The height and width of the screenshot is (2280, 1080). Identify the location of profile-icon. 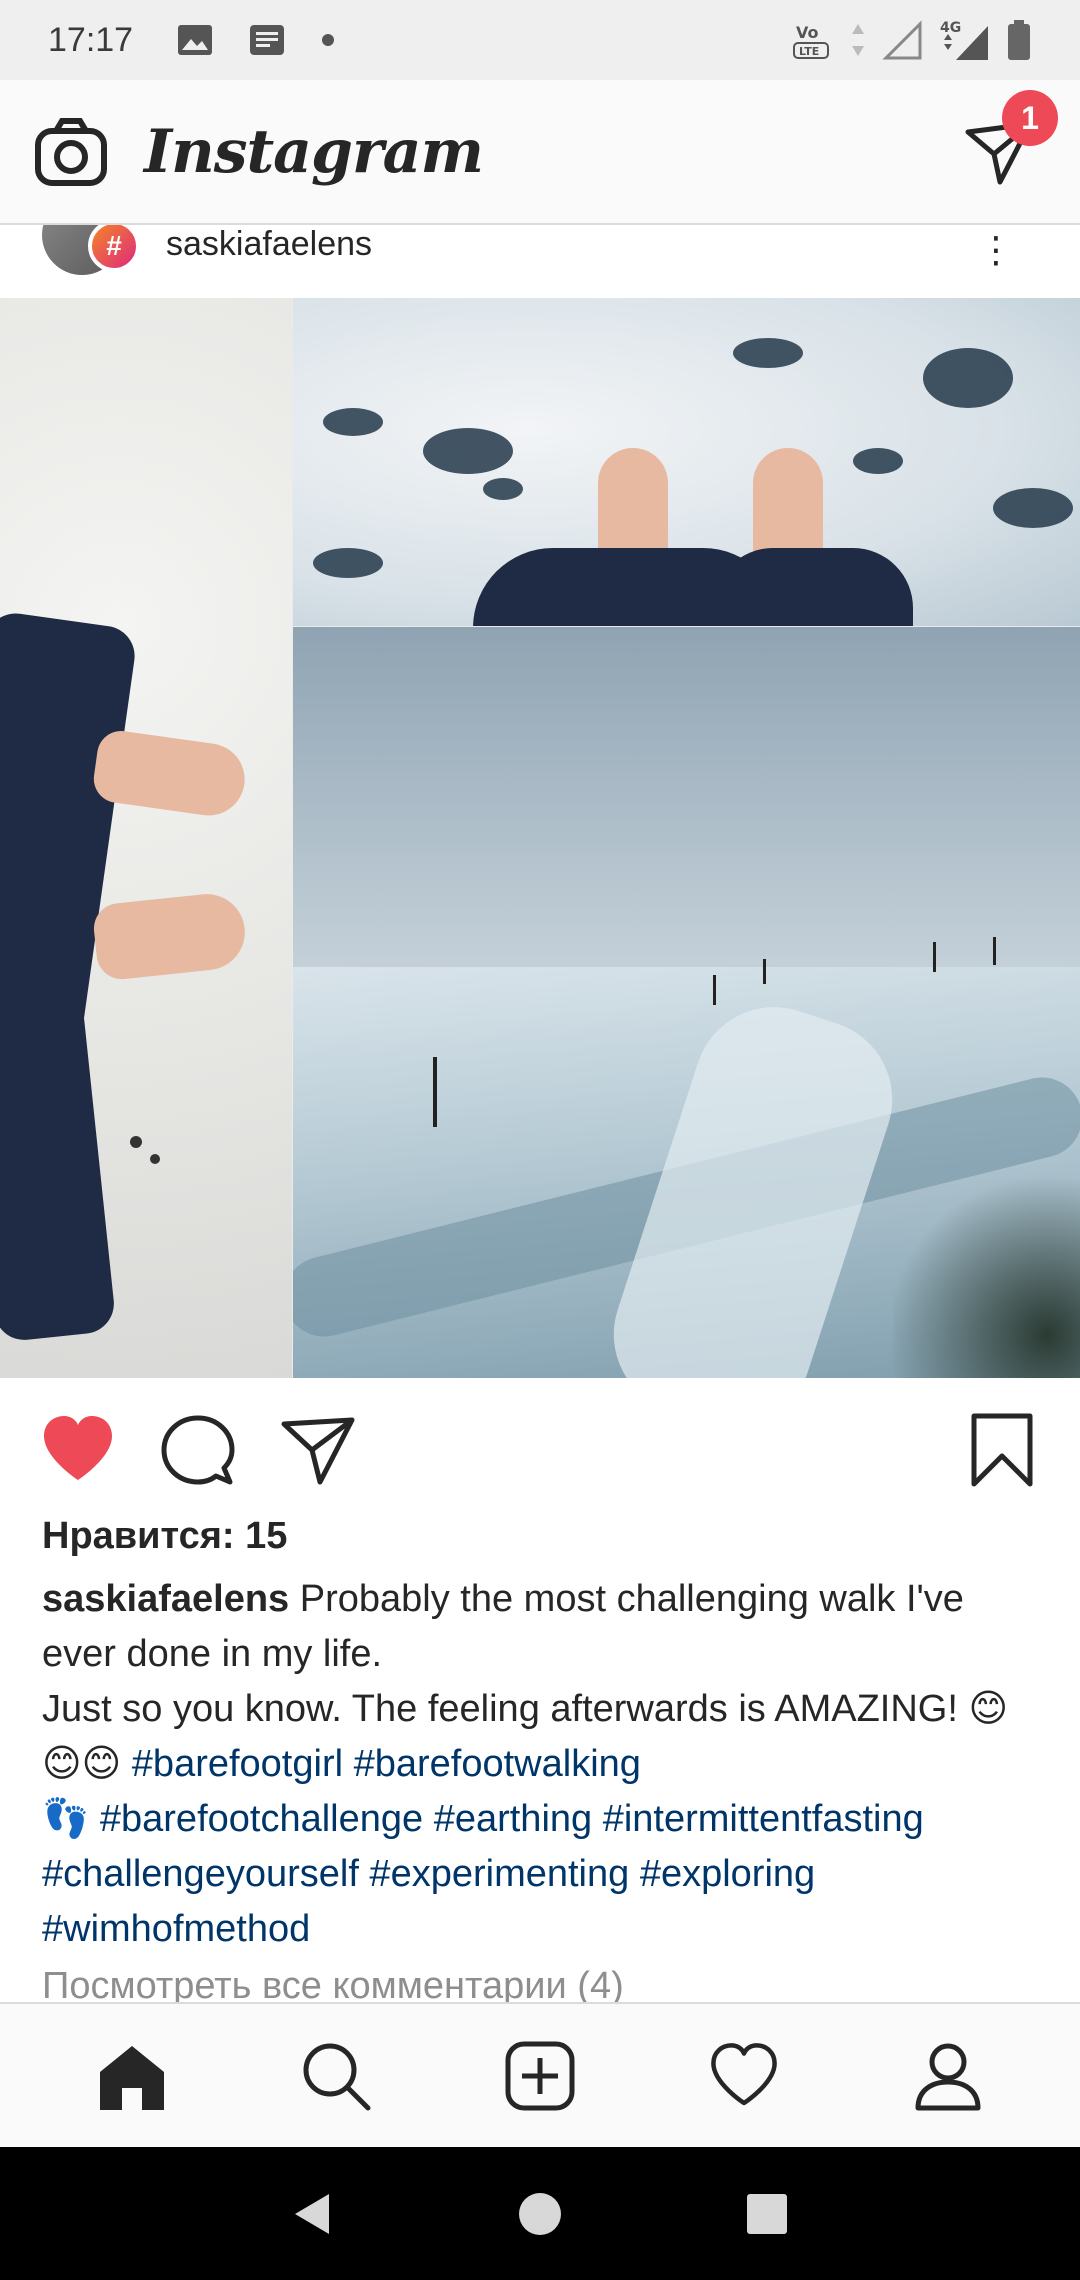
(948, 2076).